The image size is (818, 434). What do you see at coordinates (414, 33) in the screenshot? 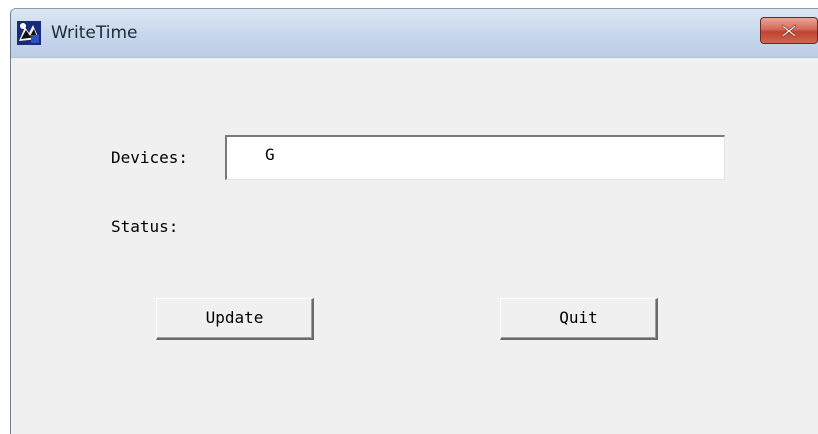
I see `title-bar: WriteTime` at bounding box center [414, 33].